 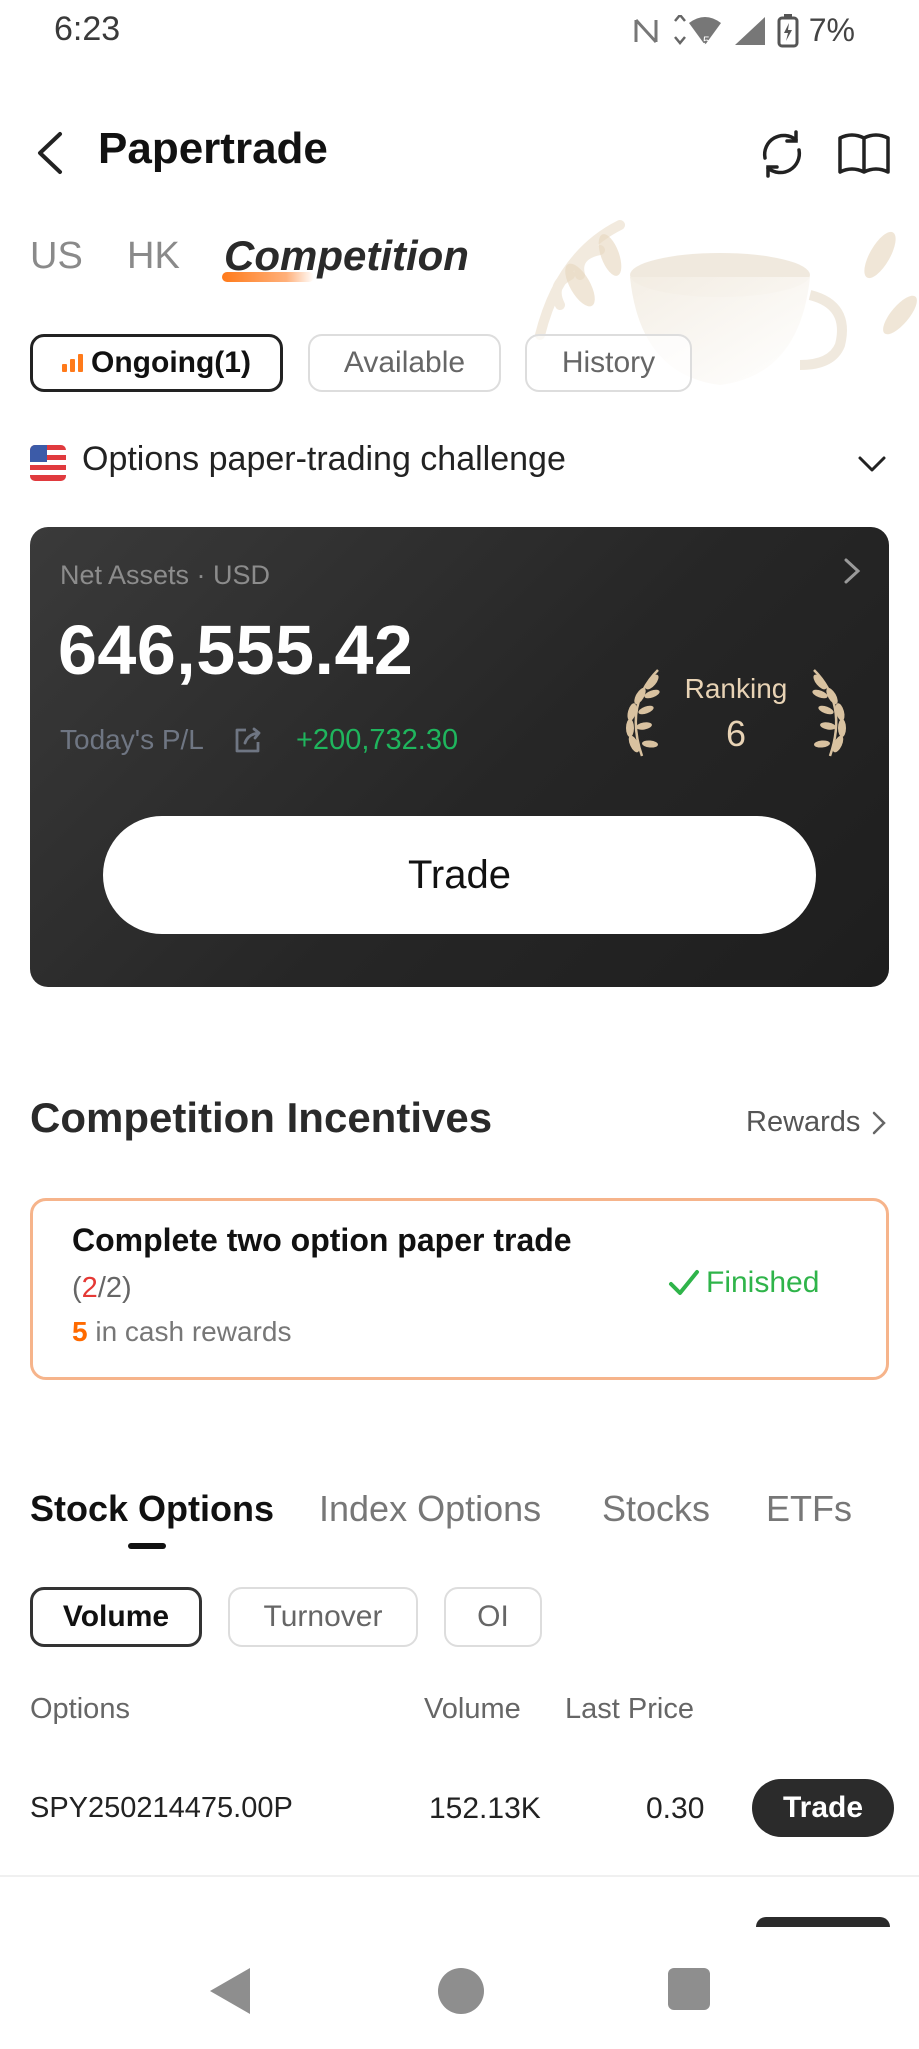 I want to click on pill-ongoing: Ongoing(1), so click(x=156, y=363).